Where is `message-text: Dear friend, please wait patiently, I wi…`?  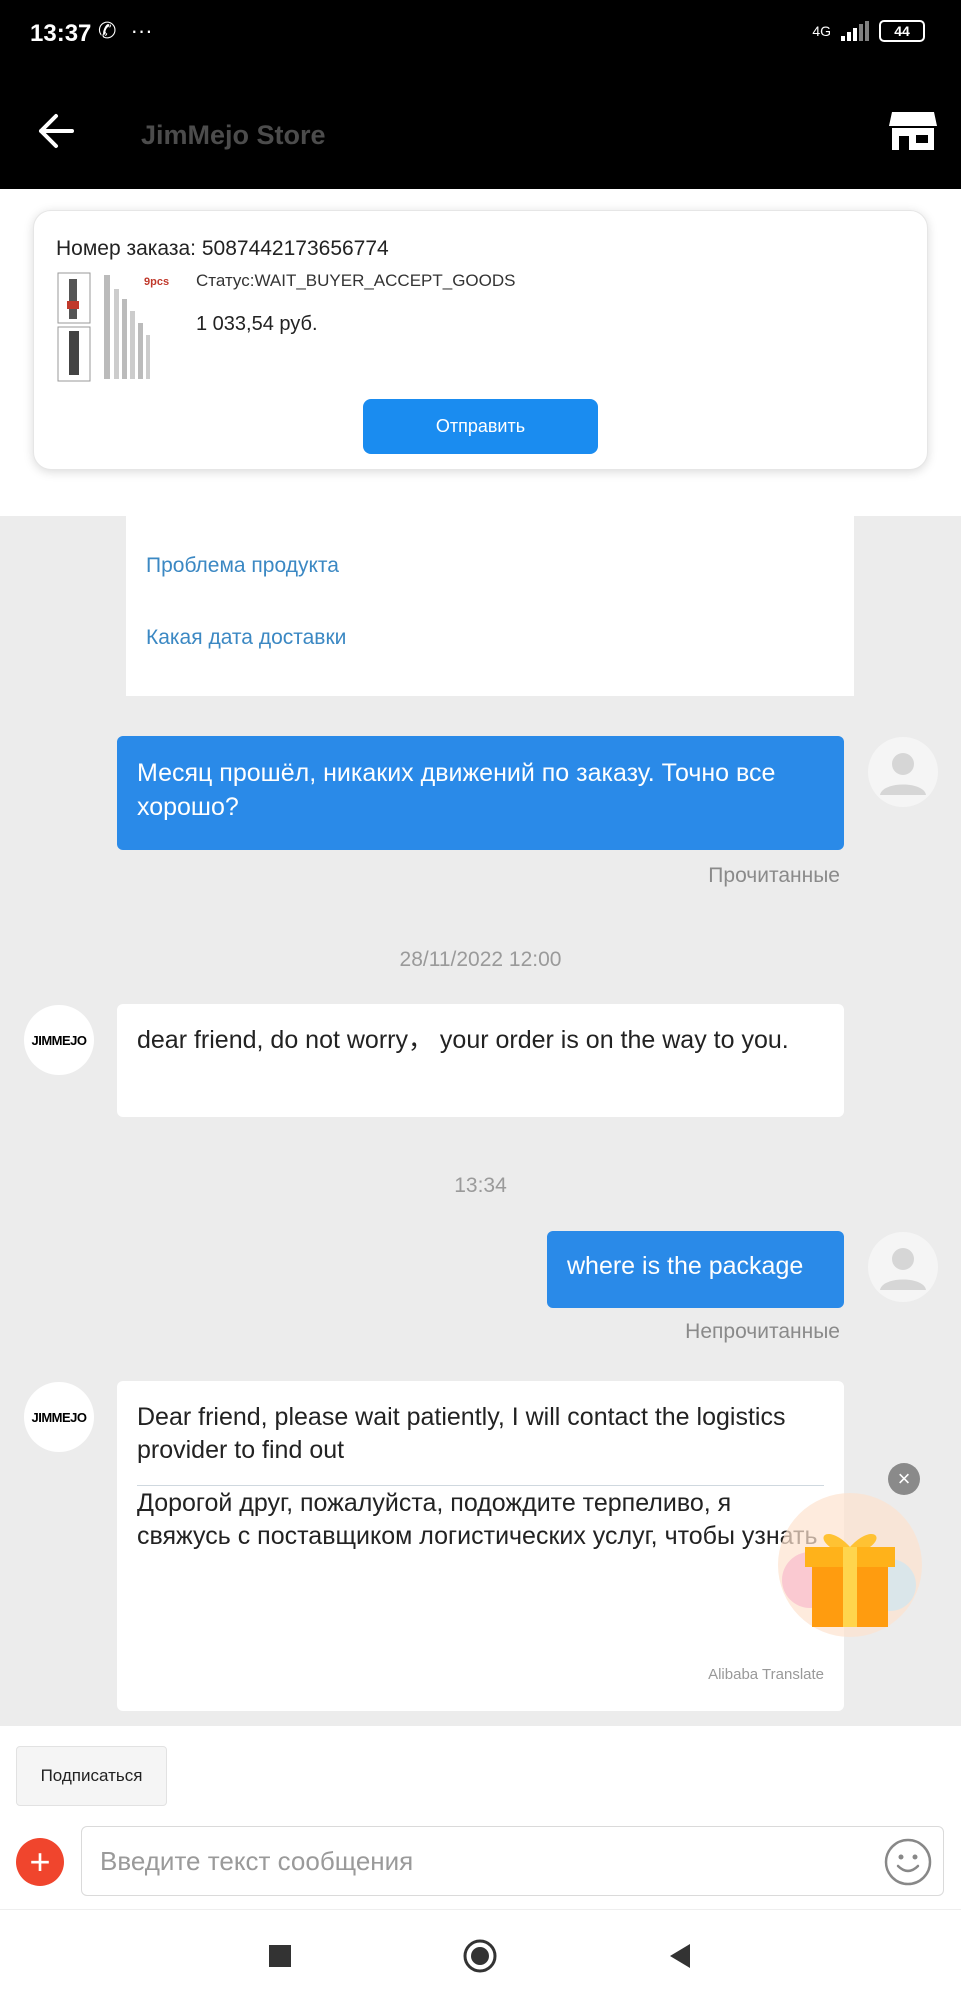 message-text: Dear friend, please wait patiently, I wi… is located at coordinates (461, 1433).